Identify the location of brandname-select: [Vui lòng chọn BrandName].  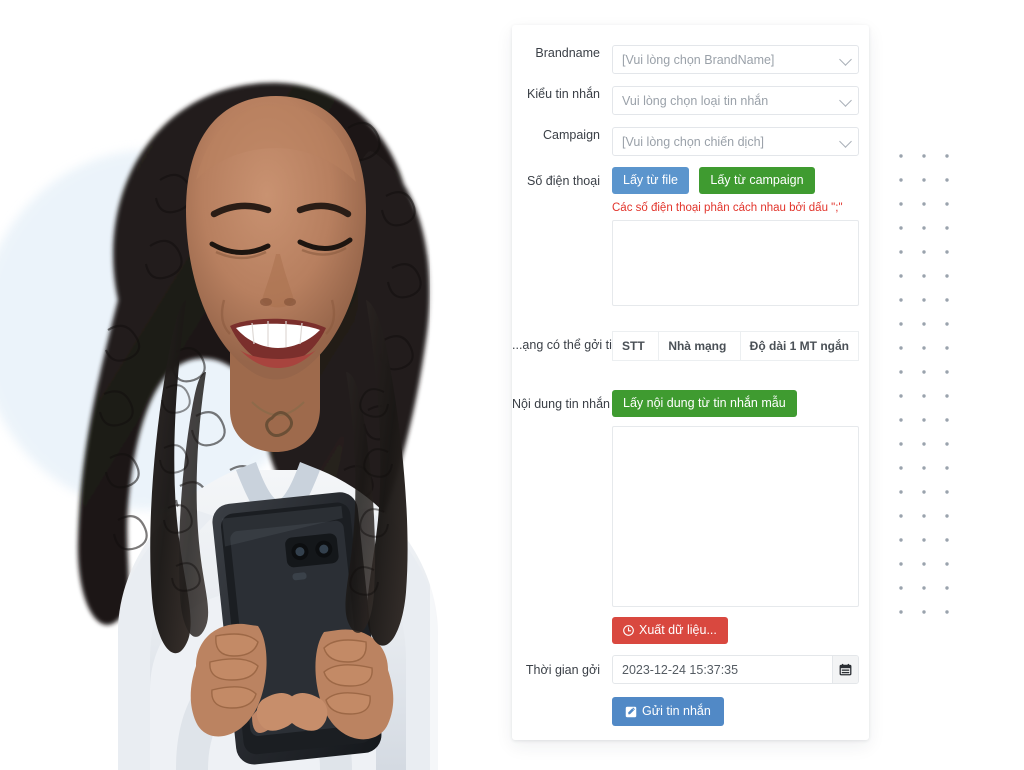
(735, 59).